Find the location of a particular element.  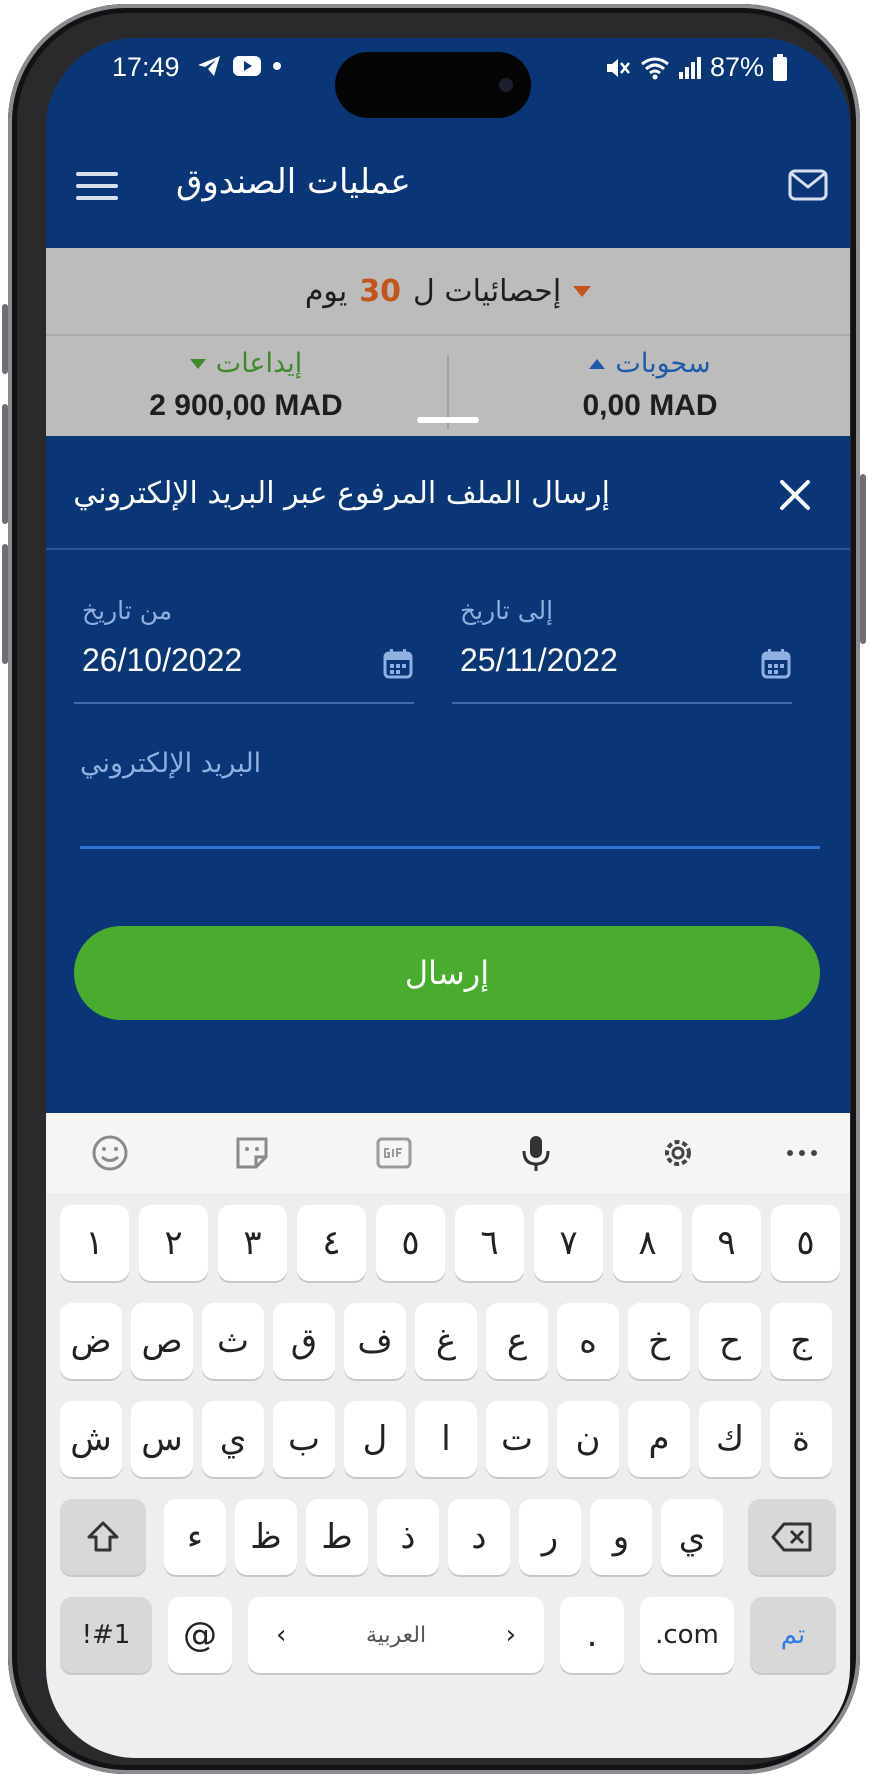

dot-icon is located at coordinates (277, 66).